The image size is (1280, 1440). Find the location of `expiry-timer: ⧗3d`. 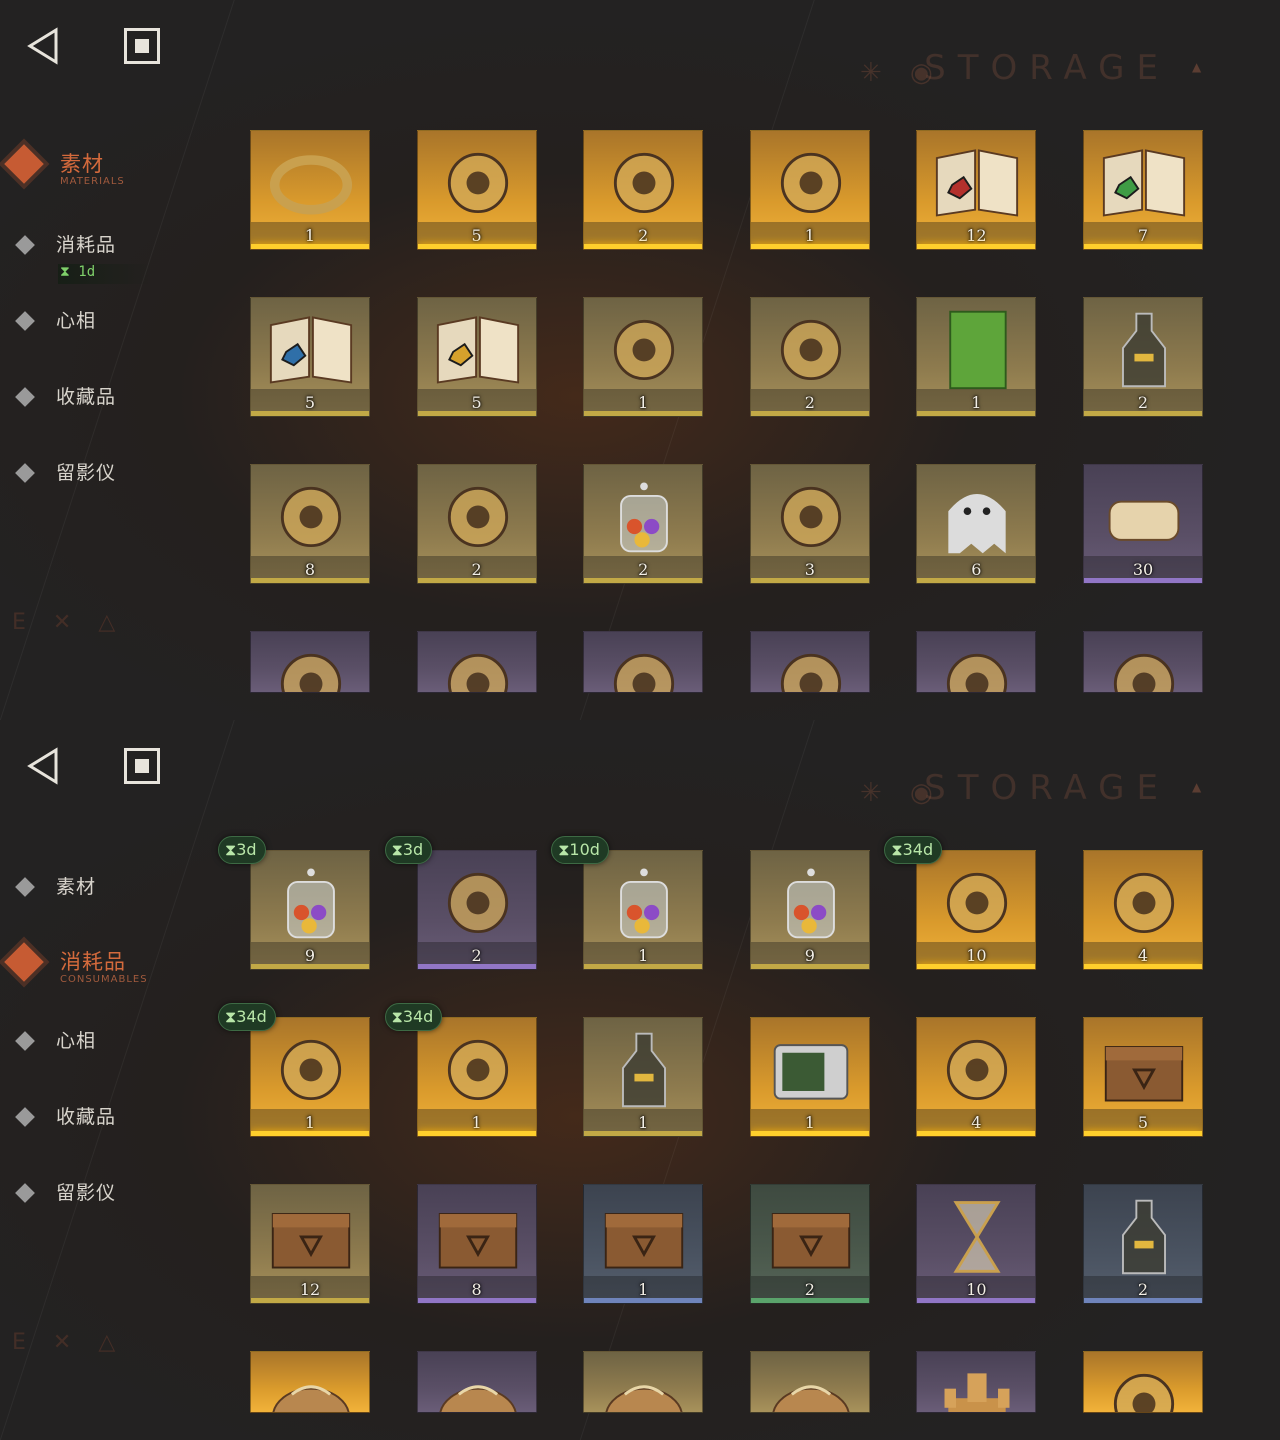

expiry-timer: ⧗3d is located at coordinates (408, 850).